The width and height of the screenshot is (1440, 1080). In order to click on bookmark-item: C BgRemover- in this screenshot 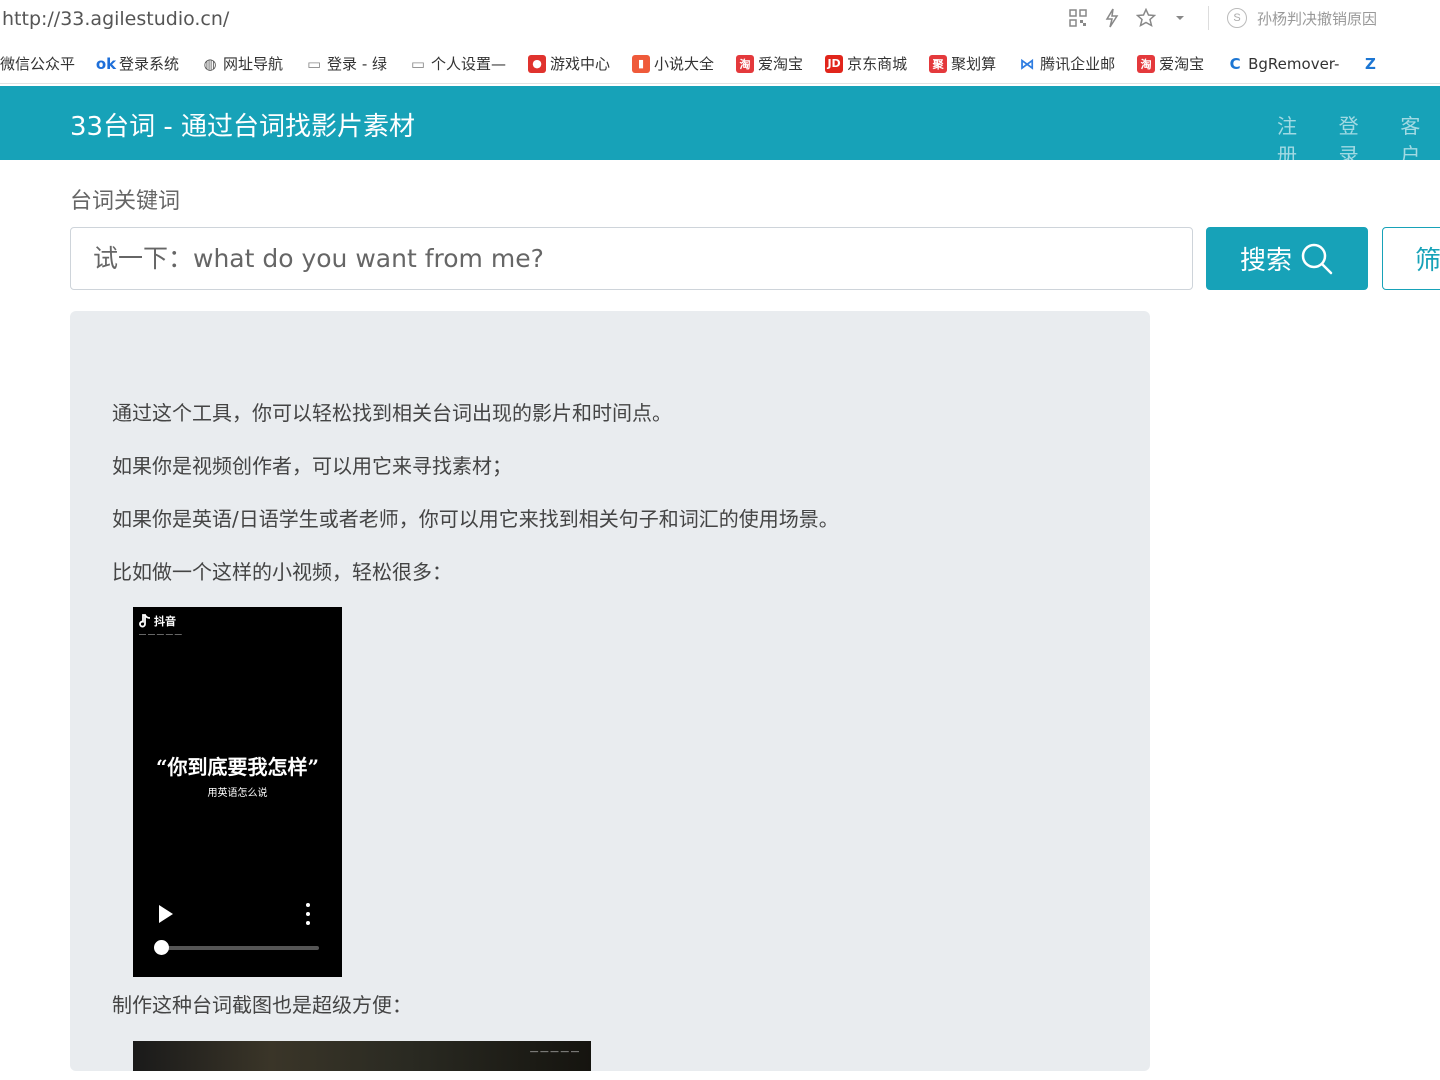, I will do `click(1283, 63)`.